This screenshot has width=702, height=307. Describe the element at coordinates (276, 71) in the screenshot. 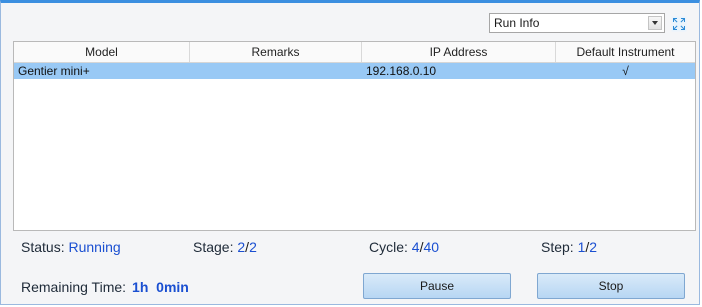

I see `cell-remarks` at that location.